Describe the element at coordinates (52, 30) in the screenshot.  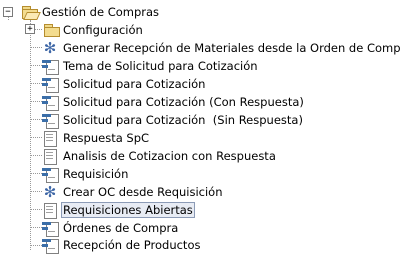
I see `folder-icon` at that location.